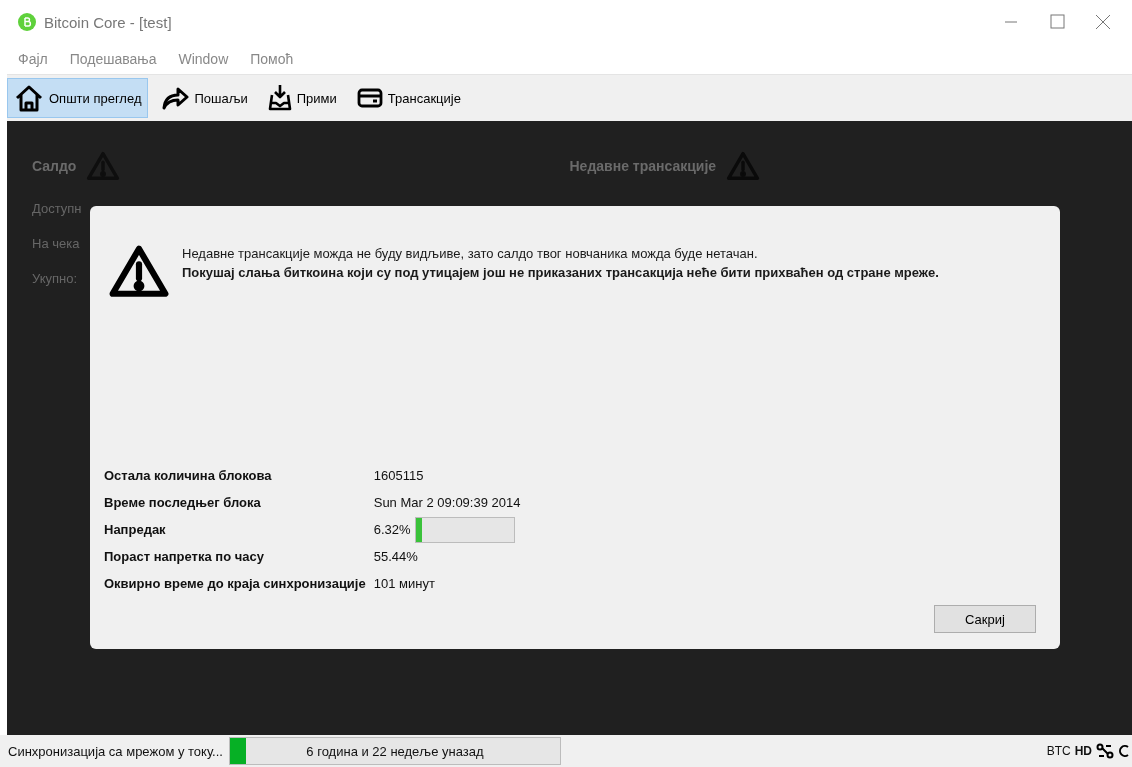  I want to click on toolbar-tab: Пошаљи, so click(204, 98).